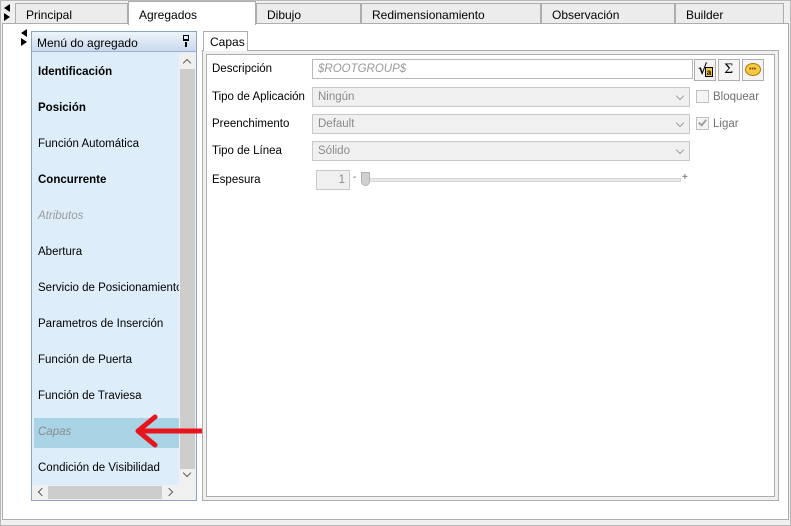 The height and width of the screenshot is (526, 791). What do you see at coordinates (106, 73) in the screenshot?
I see `menu-item-identificacion: Identificación` at bounding box center [106, 73].